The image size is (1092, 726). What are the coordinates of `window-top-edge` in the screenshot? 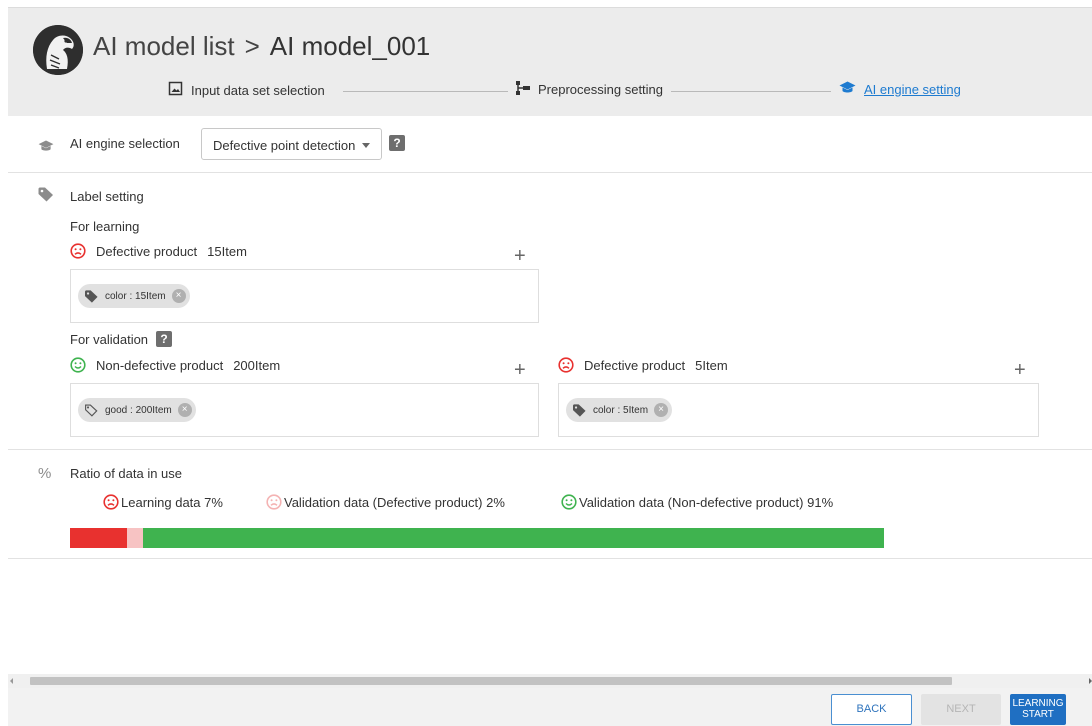 It's located at (550, 4).